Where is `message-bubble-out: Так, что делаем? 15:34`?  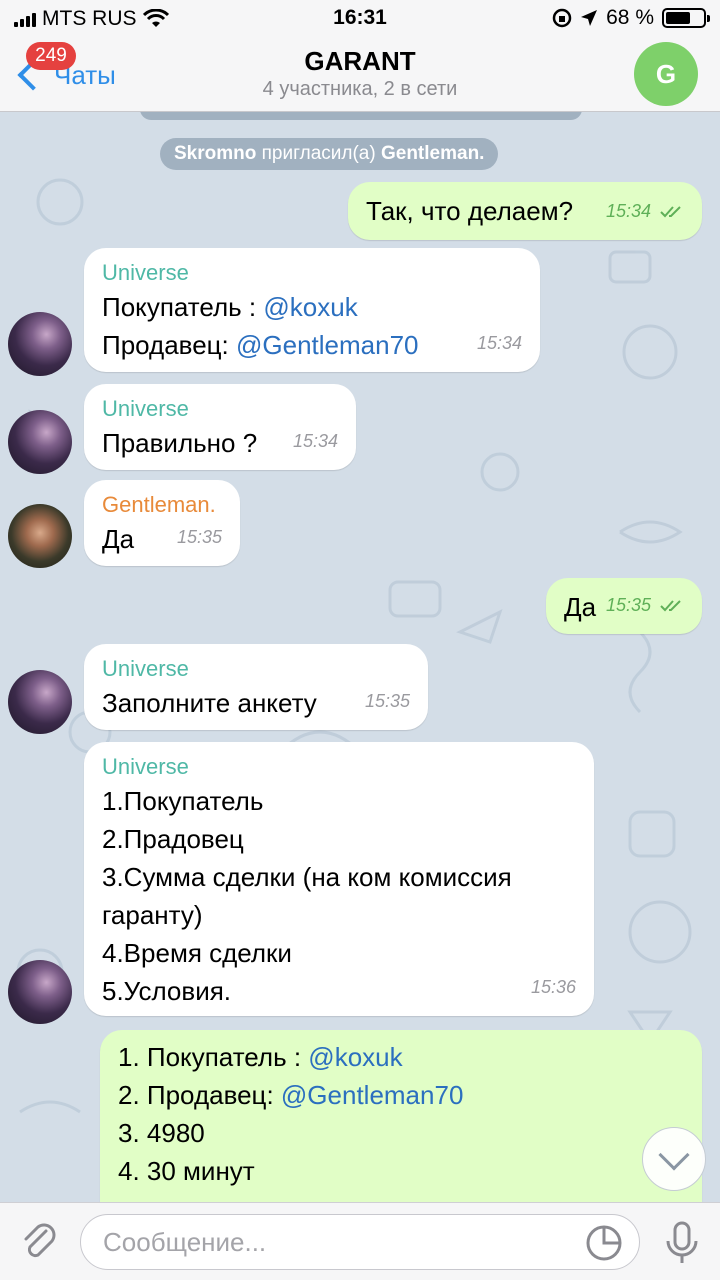
message-bubble-out: Так, что делаем? 15:34 is located at coordinates (525, 211).